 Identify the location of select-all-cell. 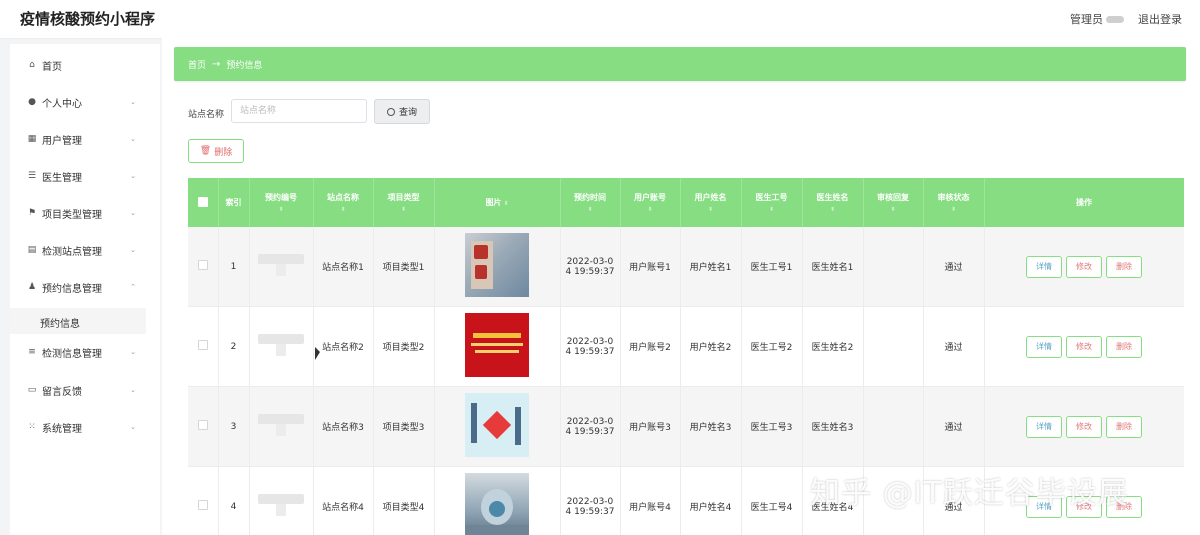
(203, 202).